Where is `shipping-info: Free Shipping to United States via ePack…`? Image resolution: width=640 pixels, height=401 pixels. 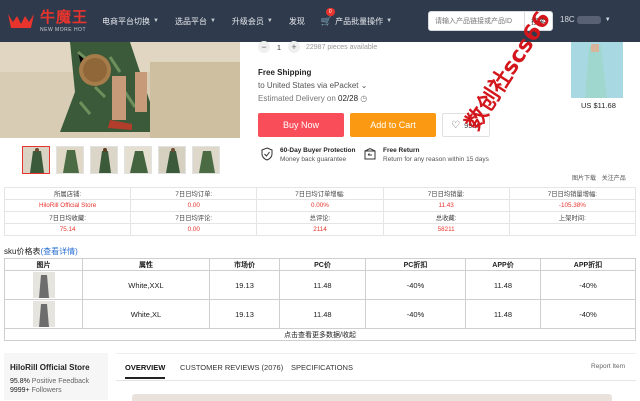 shipping-info: Free Shipping to United States via ePack… is located at coordinates (312, 85).